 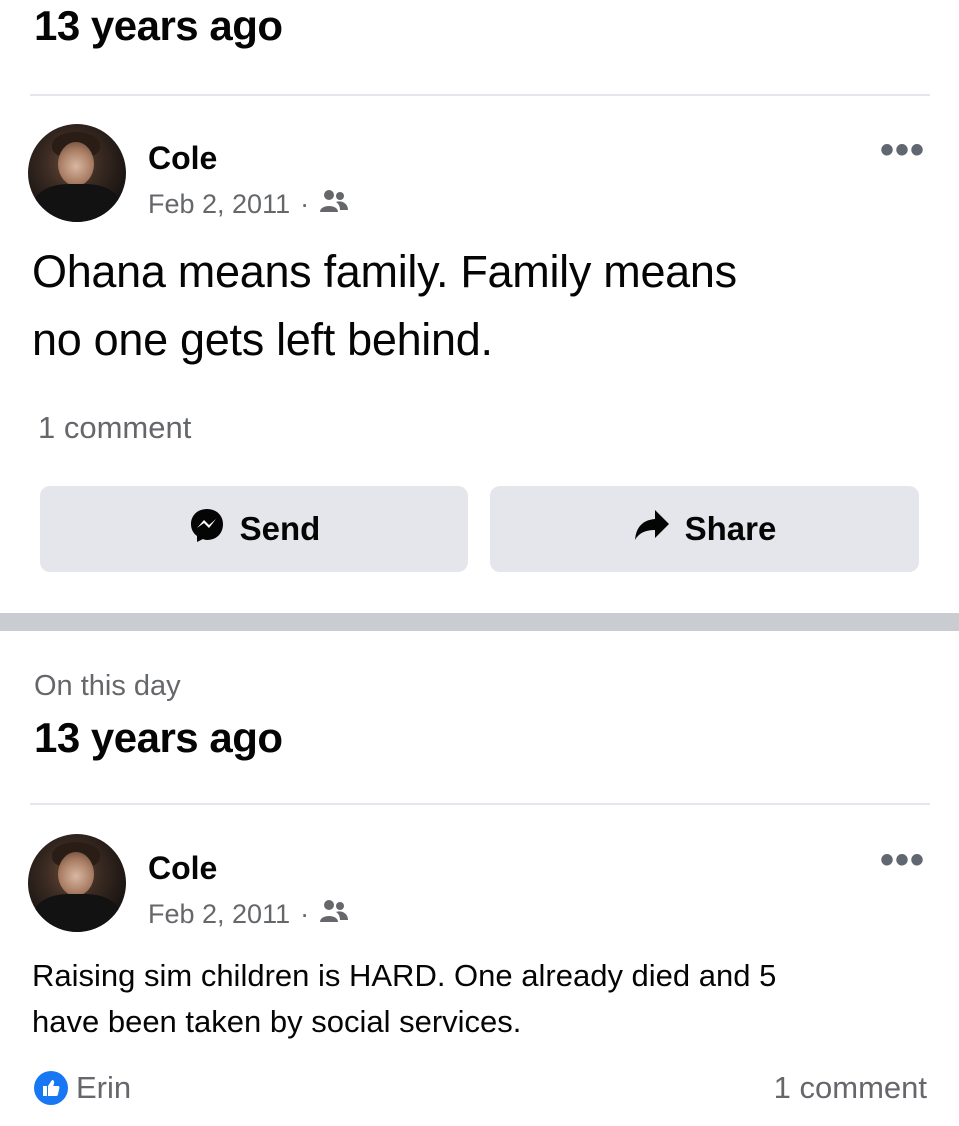 I want to click on post-text-line: no one gets left behind., so click(x=262, y=339).